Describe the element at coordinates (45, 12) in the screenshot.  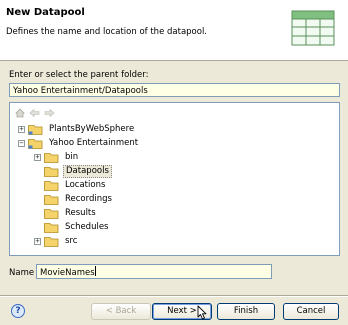
I see `dialog-title: New Datapool` at that location.